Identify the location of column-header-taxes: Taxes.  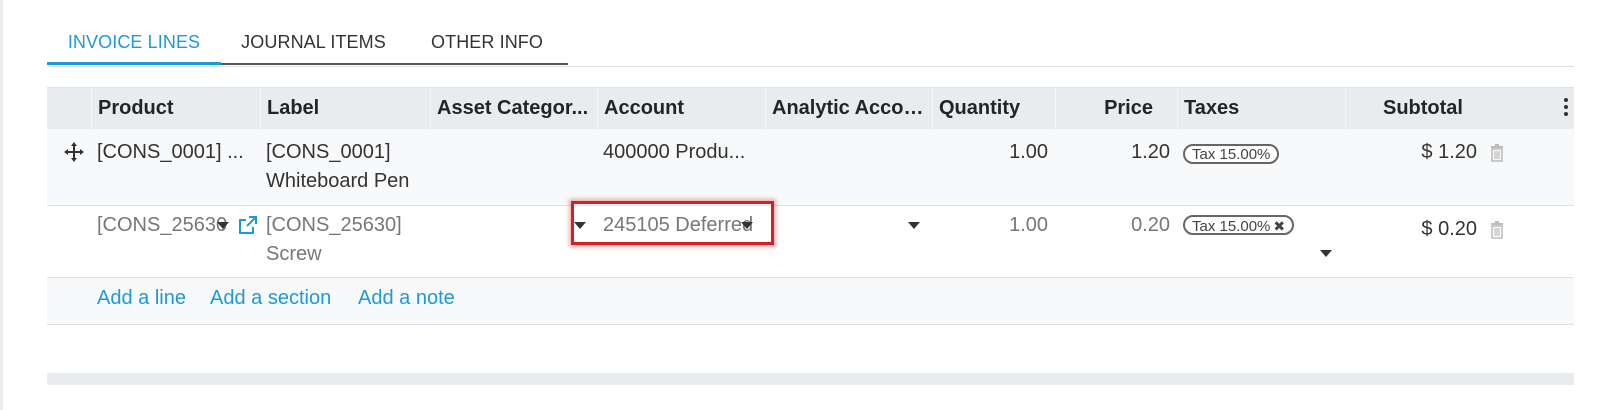
(1261, 109).